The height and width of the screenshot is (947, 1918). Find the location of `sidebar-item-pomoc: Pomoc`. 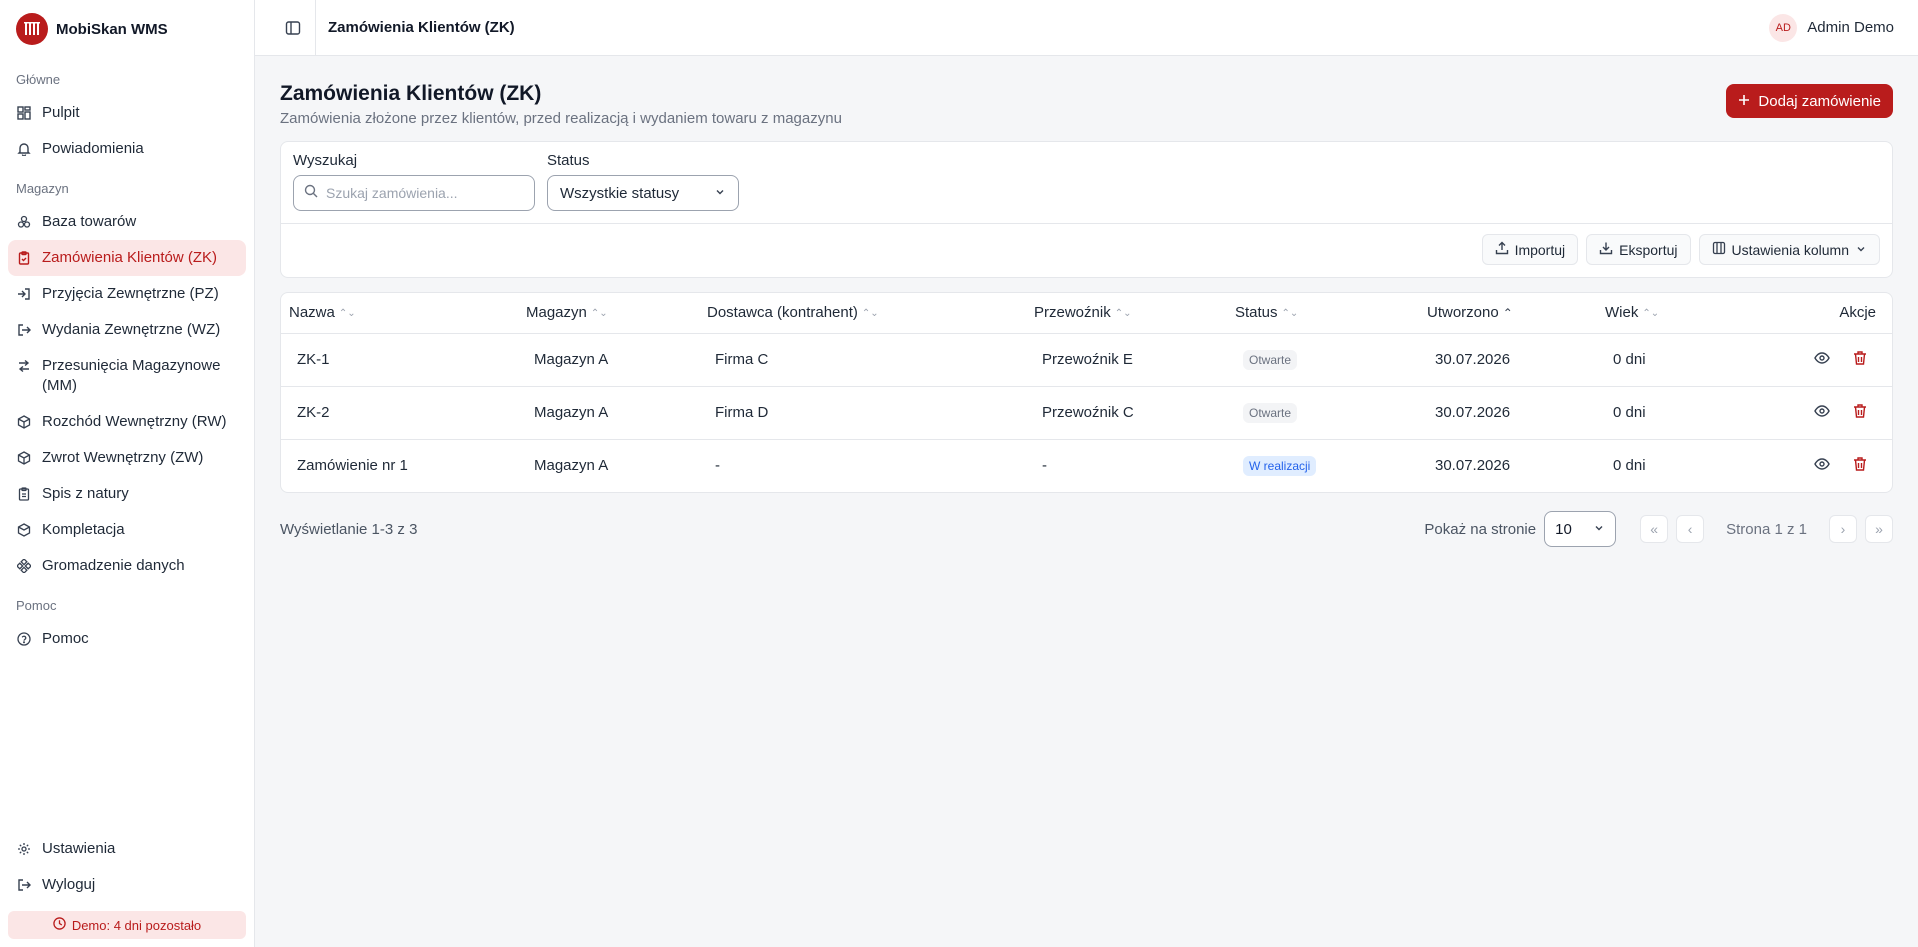

sidebar-item-pomoc: Pomoc is located at coordinates (127, 639).